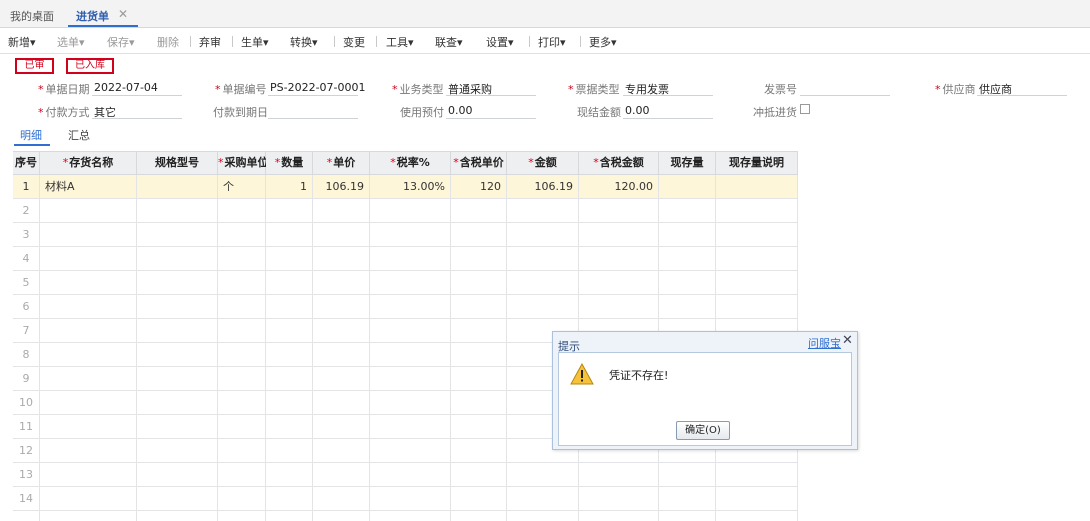  I want to click on tab-purchase-order: 进货单, so click(92, 16).